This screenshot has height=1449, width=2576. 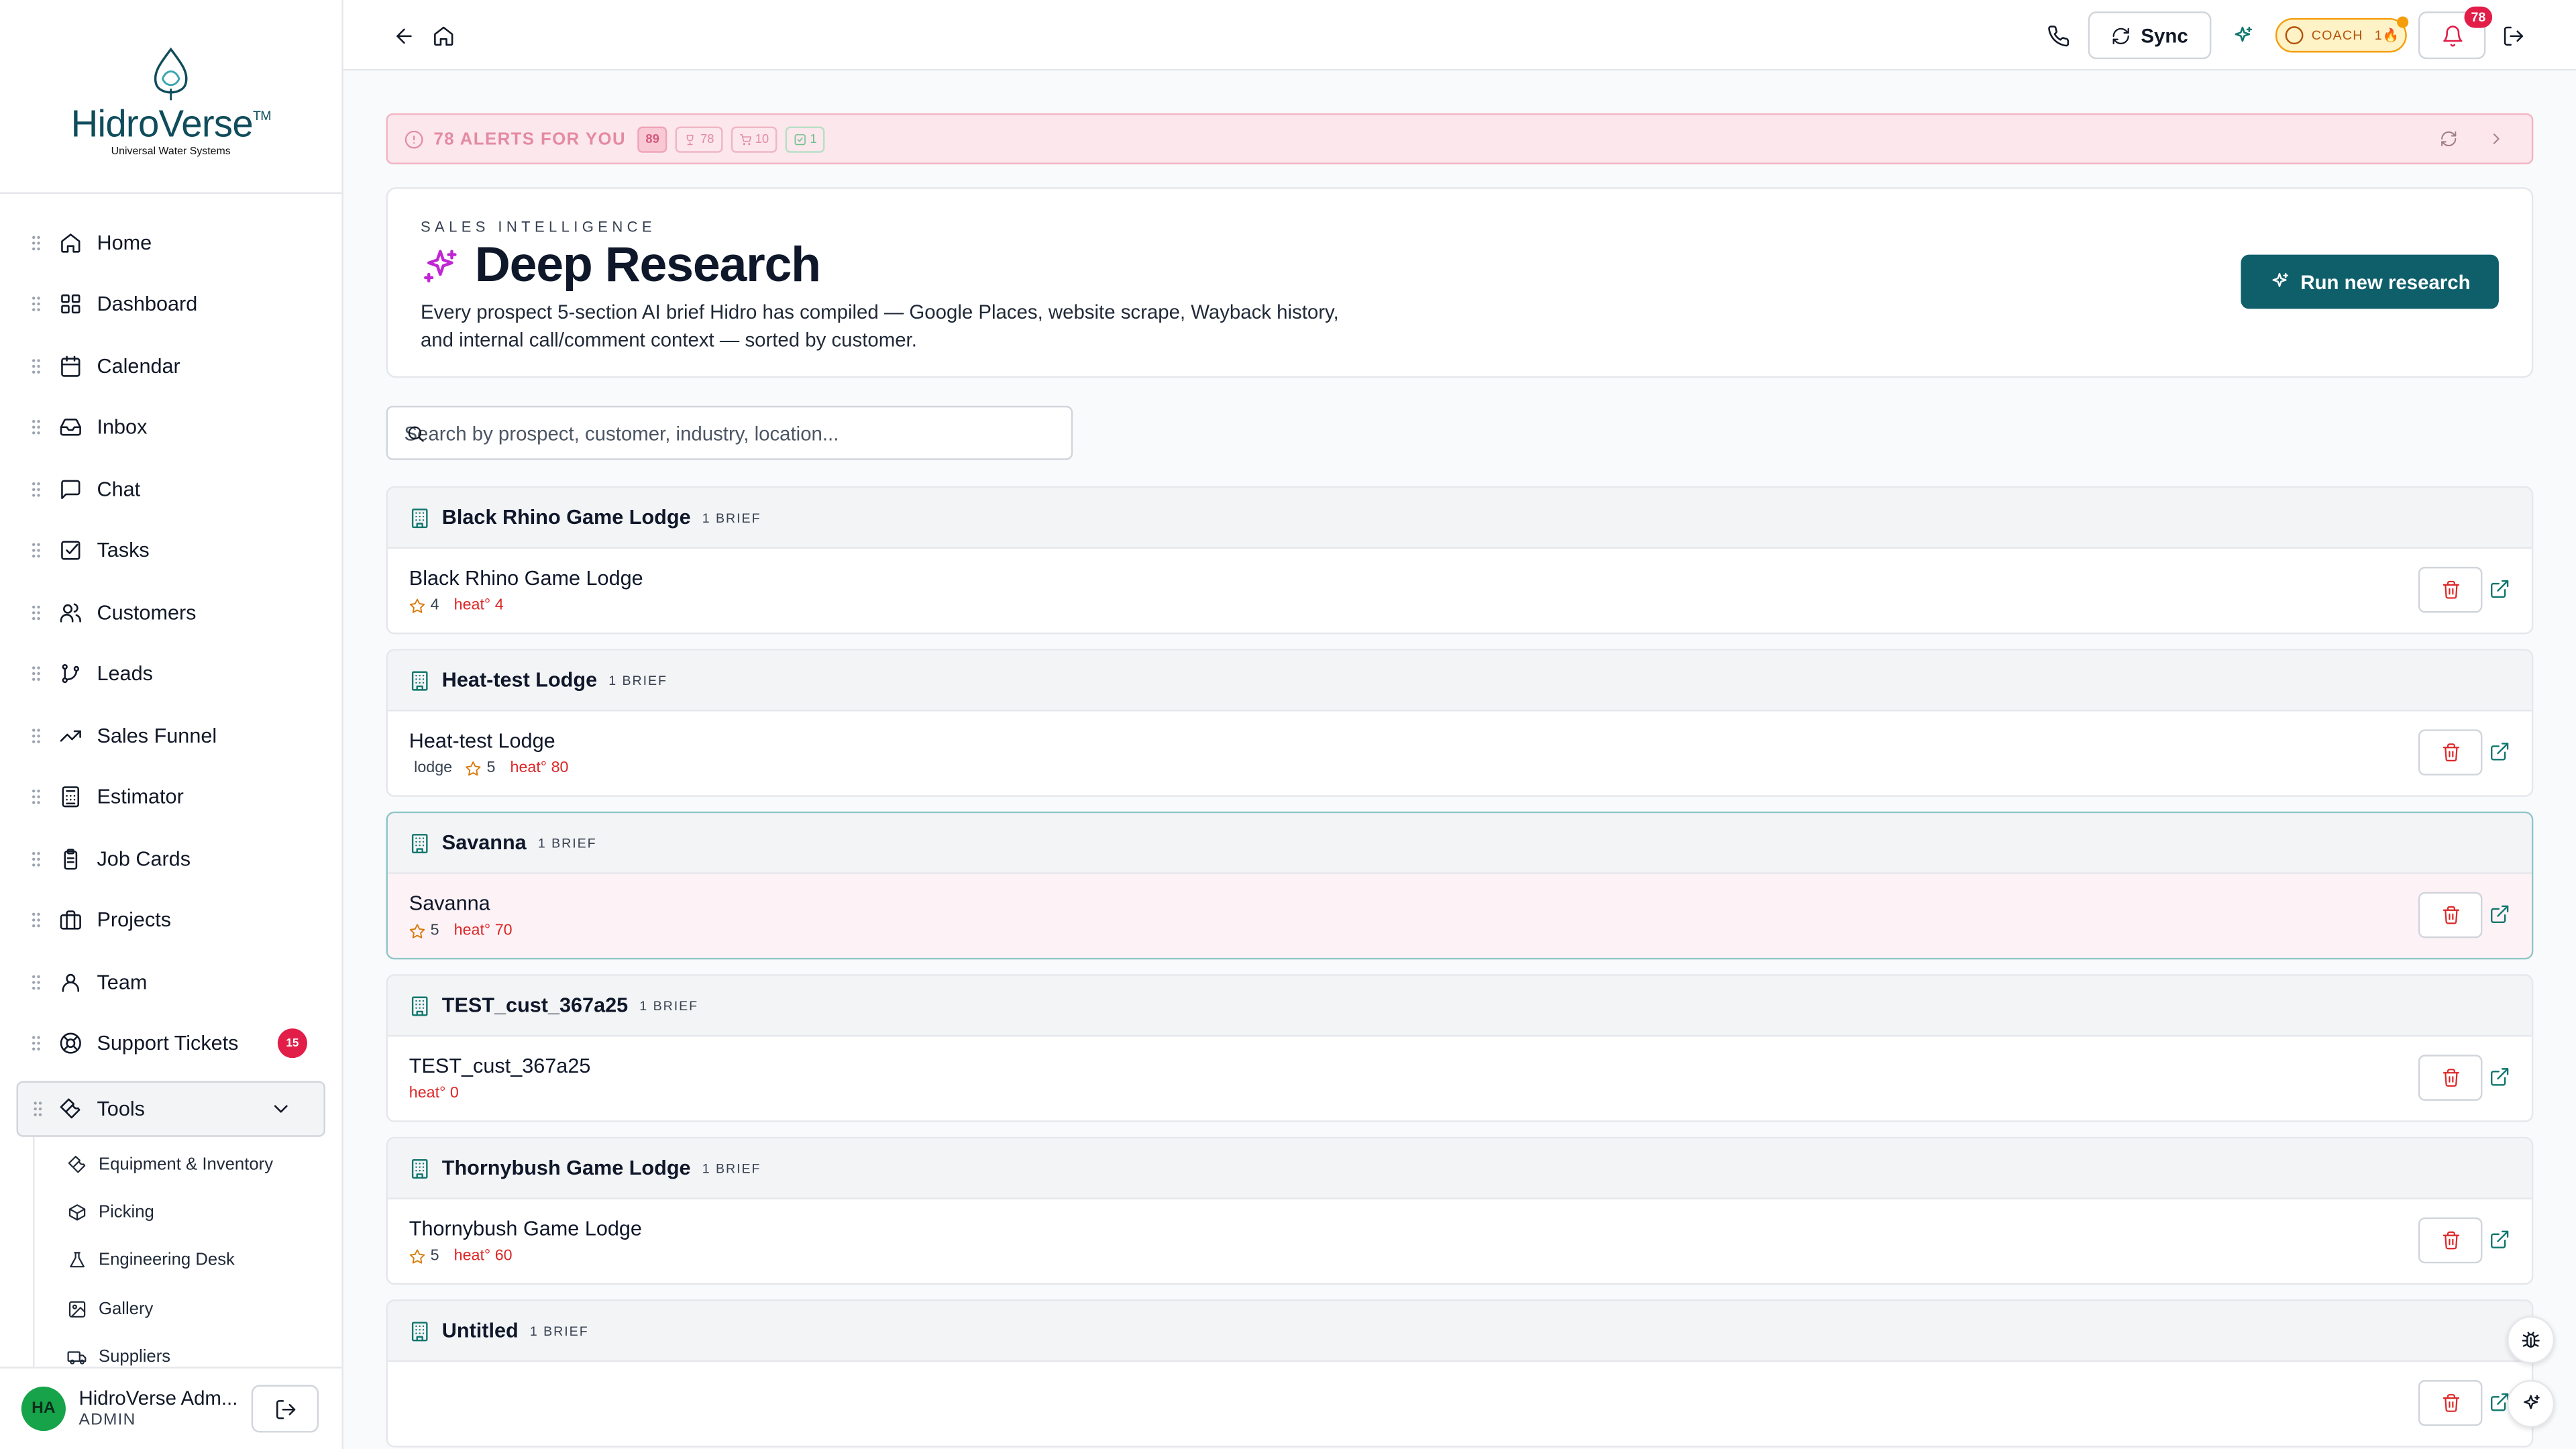 I want to click on refresh-icon, so click(x=2449, y=138).